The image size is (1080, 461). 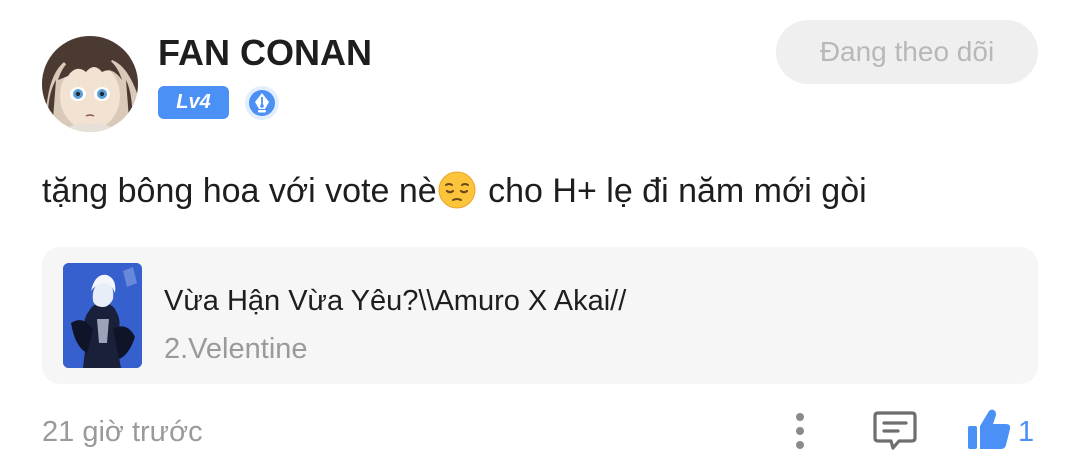 What do you see at coordinates (265, 53) in the screenshot?
I see `username: FAN CONAN` at bounding box center [265, 53].